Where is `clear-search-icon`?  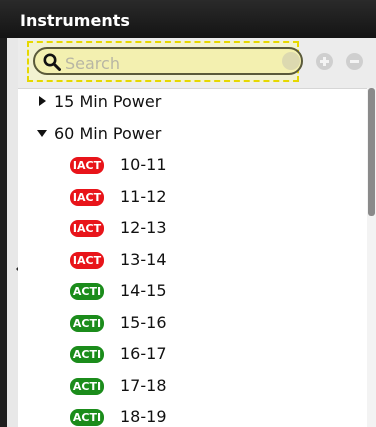
clear-search-icon is located at coordinates (291, 61).